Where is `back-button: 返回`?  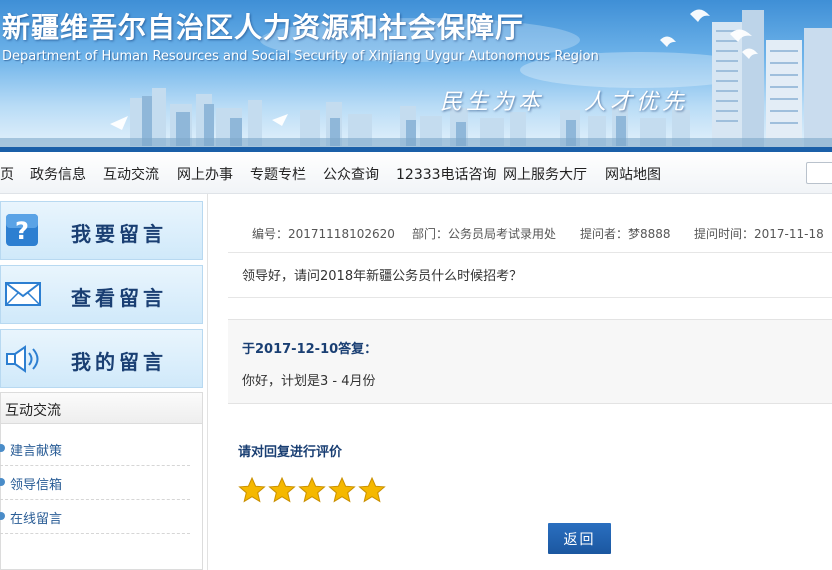 back-button: 返回 is located at coordinates (579, 538).